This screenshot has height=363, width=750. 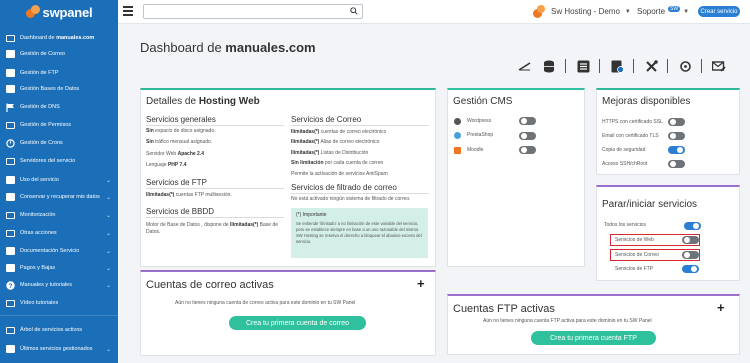 I want to click on web-services-toggle, so click(x=690, y=240).